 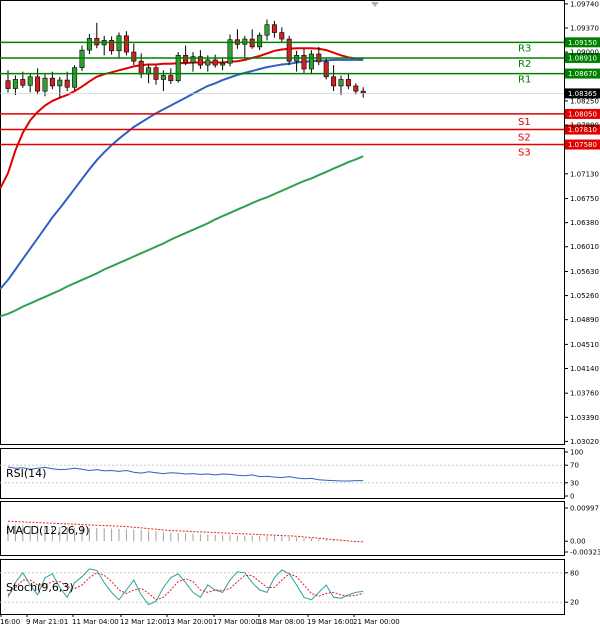 I want to click on time-axis-label: 16:00, so click(x=10, y=622).